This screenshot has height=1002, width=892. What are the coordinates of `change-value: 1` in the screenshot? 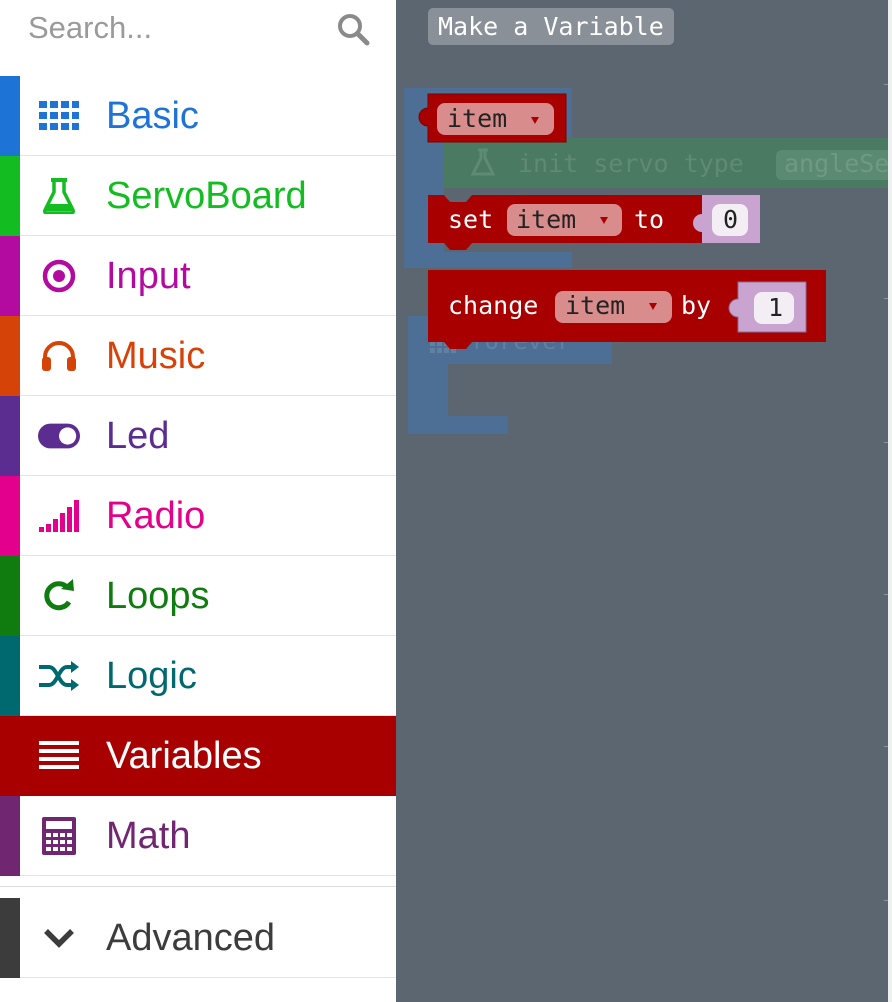 It's located at (775, 307).